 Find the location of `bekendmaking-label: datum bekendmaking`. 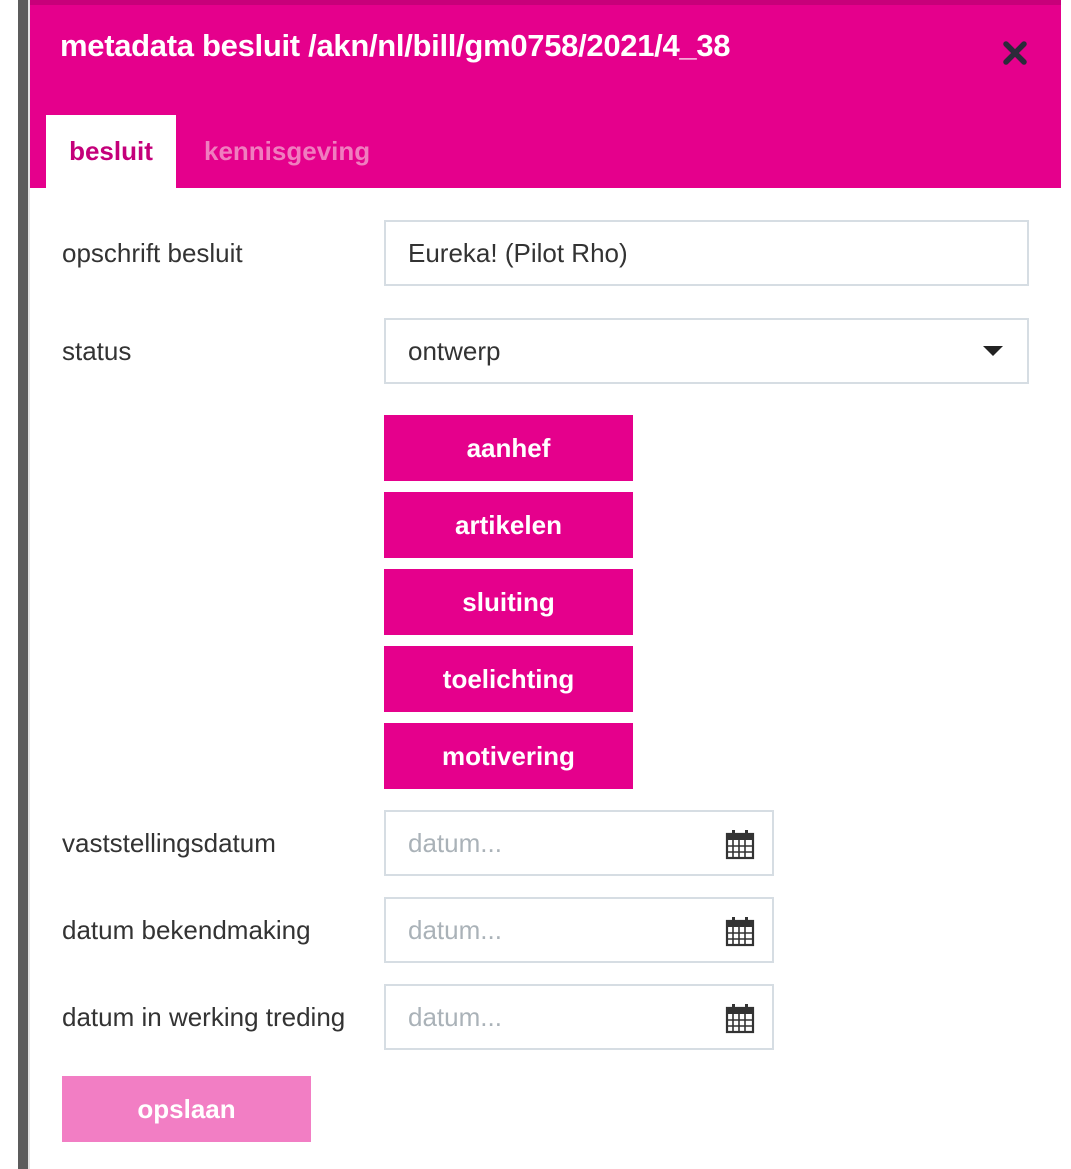

bekendmaking-label: datum bekendmaking is located at coordinates (186, 930).